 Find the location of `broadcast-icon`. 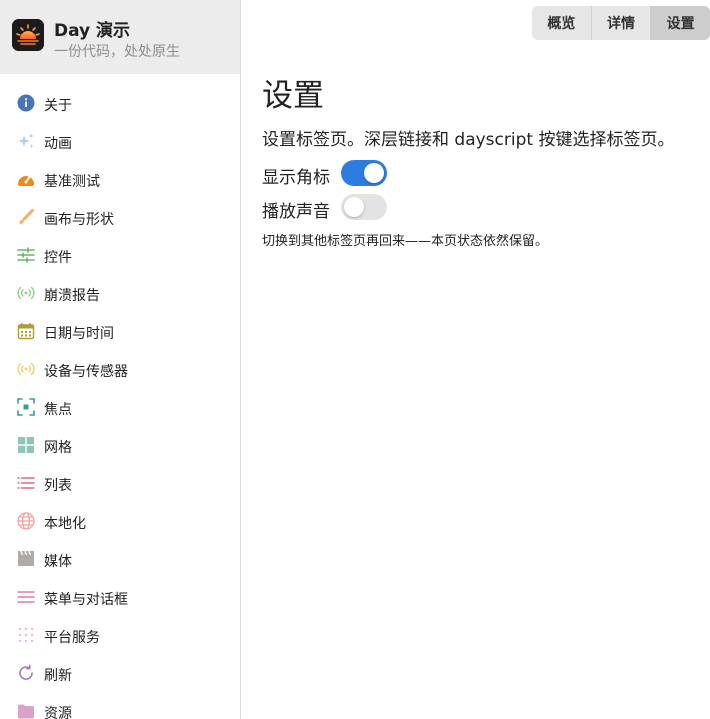

broadcast-icon is located at coordinates (26, 293).